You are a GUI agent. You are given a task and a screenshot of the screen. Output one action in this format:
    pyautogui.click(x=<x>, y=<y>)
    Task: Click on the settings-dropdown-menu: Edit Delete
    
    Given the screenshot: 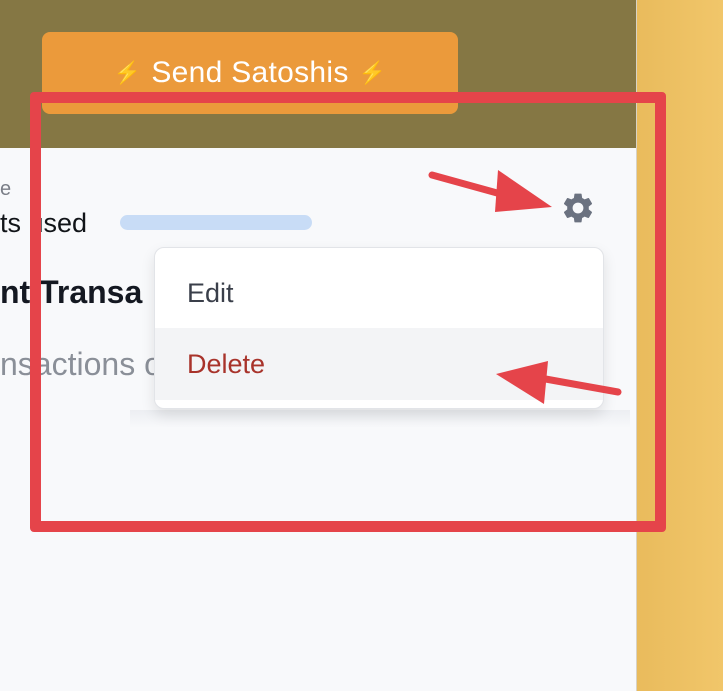 What is the action you would take?
    pyautogui.click(x=379, y=328)
    